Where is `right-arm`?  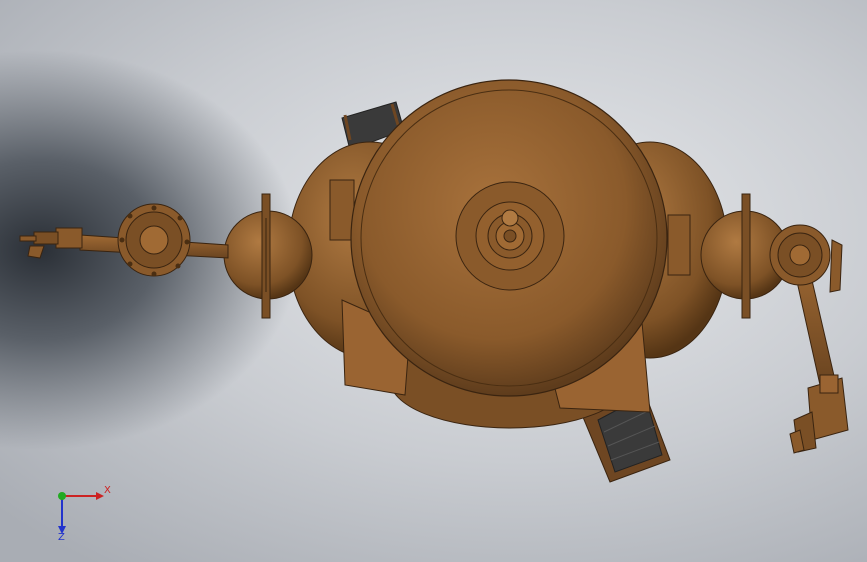 right-arm is located at coordinates (806, 305).